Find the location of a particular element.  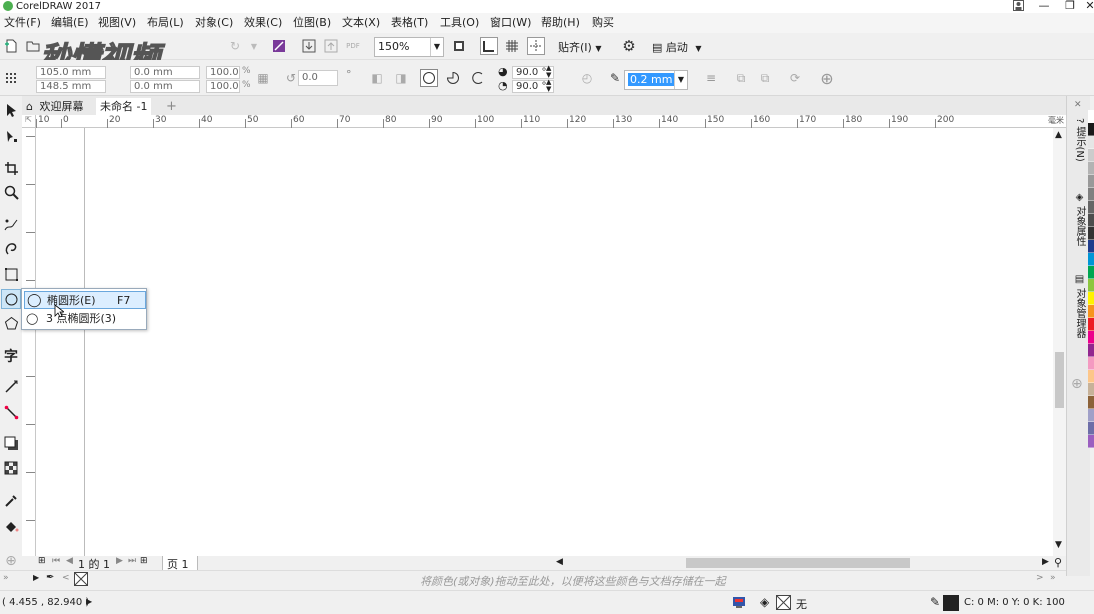

previous-page-icon: ◀ is located at coordinates (69, 561).